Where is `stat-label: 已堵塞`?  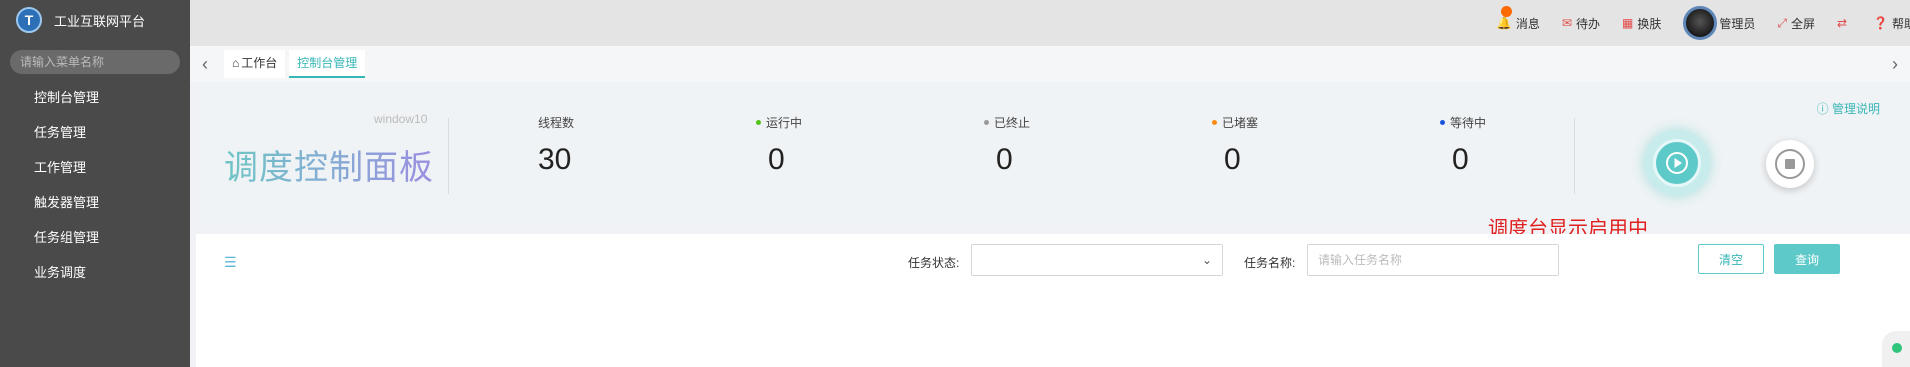
stat-label: 已堵塞 is located at coordinates (1252, 122).